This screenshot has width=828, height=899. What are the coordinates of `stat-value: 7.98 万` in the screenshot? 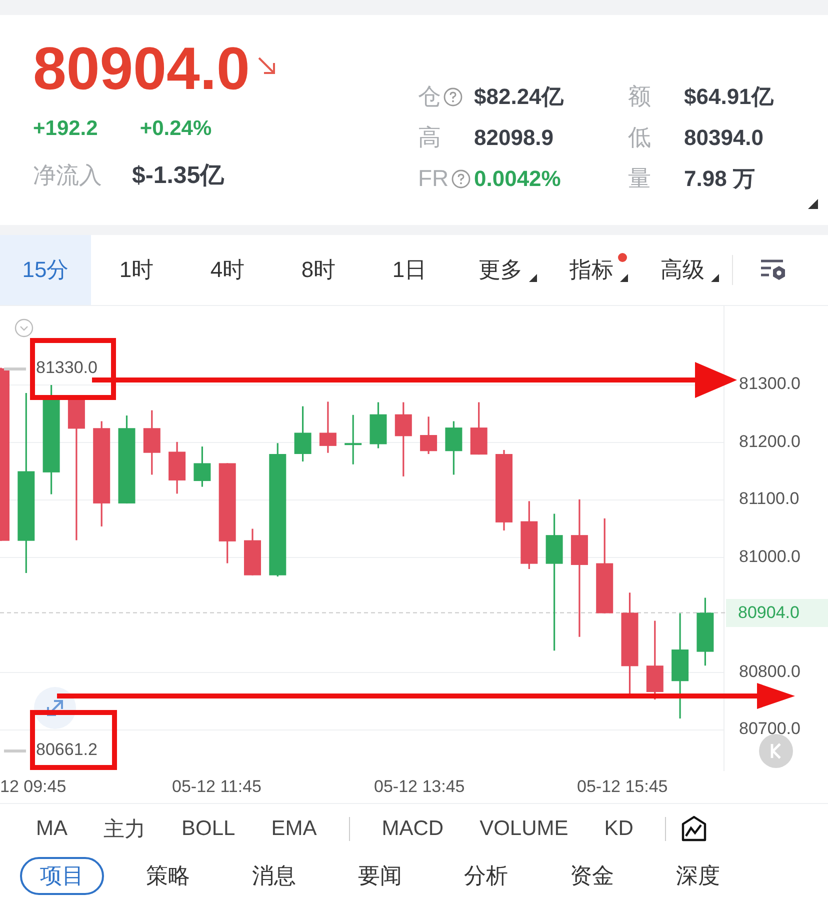 It's located at (719, 178).